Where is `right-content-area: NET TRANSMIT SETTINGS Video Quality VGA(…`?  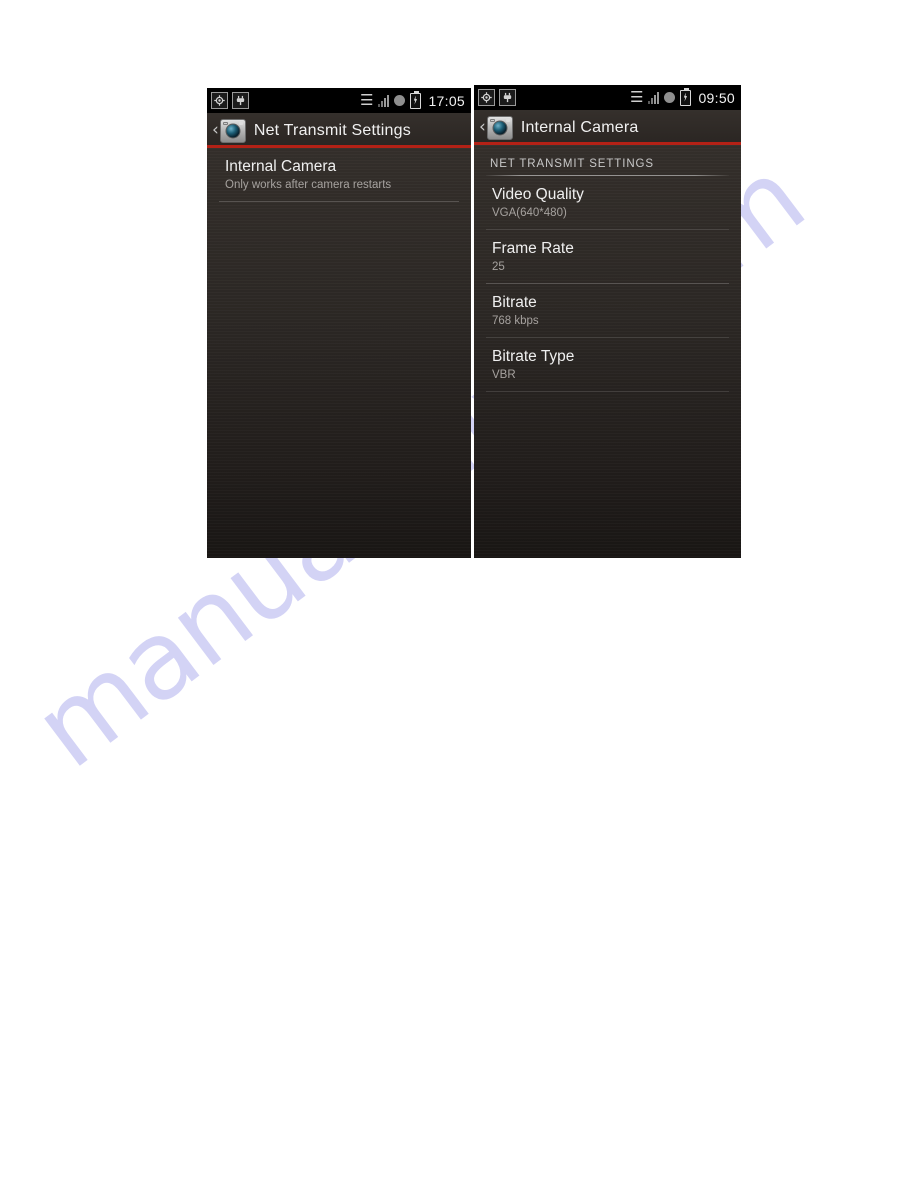 right-content-area: NET TRANSMIT SETTINGS Video Quality VGA(… is located at coordinates (607, 351).